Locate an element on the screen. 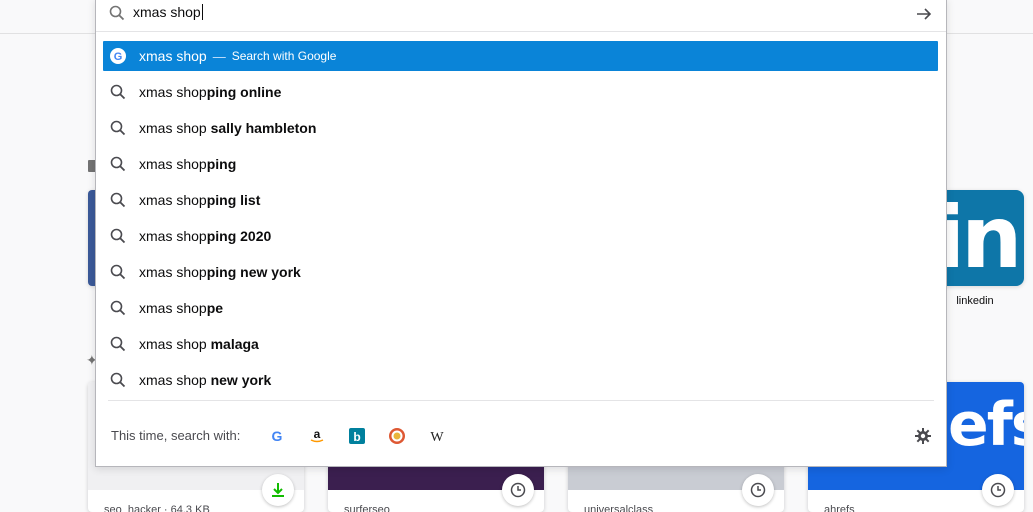 This screenshot has height=512, width=1033. one-off-wikipedia-button: W is located at coordinates (437, 436).